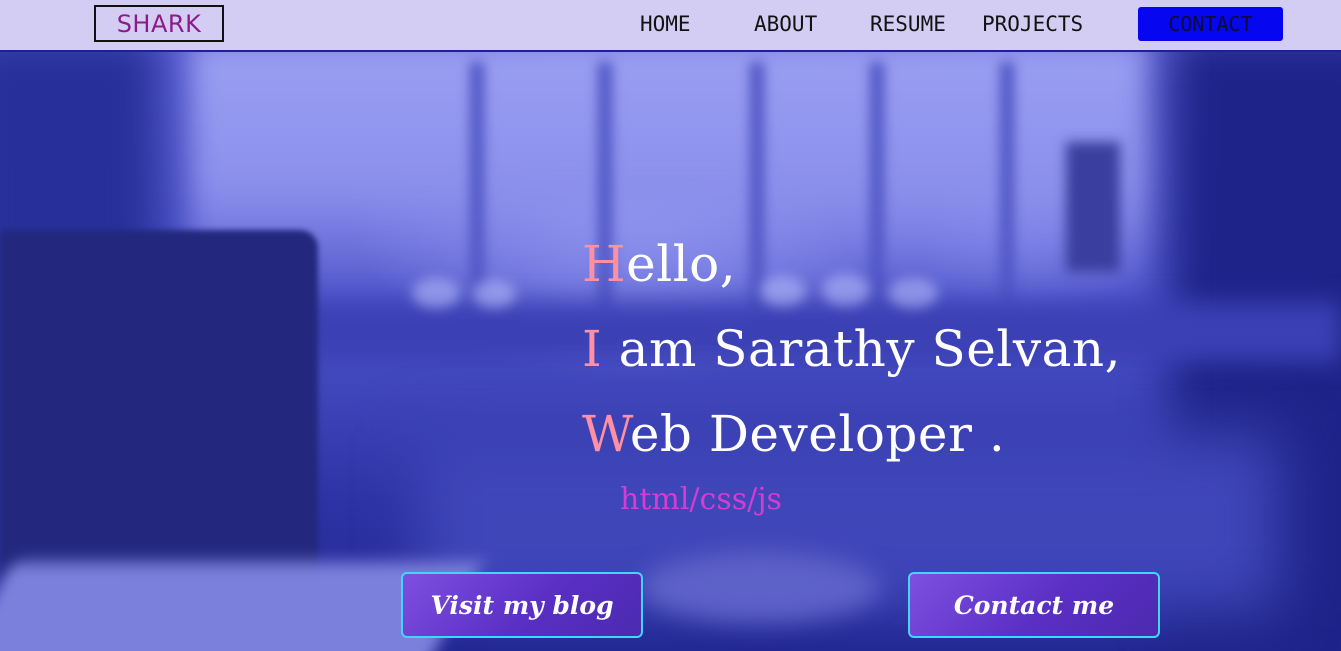 This screenshot has height=651, width=1341. I want to click on top-navbar: SHARK HOME ABOUT RESUME PROJECTS CONTACT, so click(670, 26).